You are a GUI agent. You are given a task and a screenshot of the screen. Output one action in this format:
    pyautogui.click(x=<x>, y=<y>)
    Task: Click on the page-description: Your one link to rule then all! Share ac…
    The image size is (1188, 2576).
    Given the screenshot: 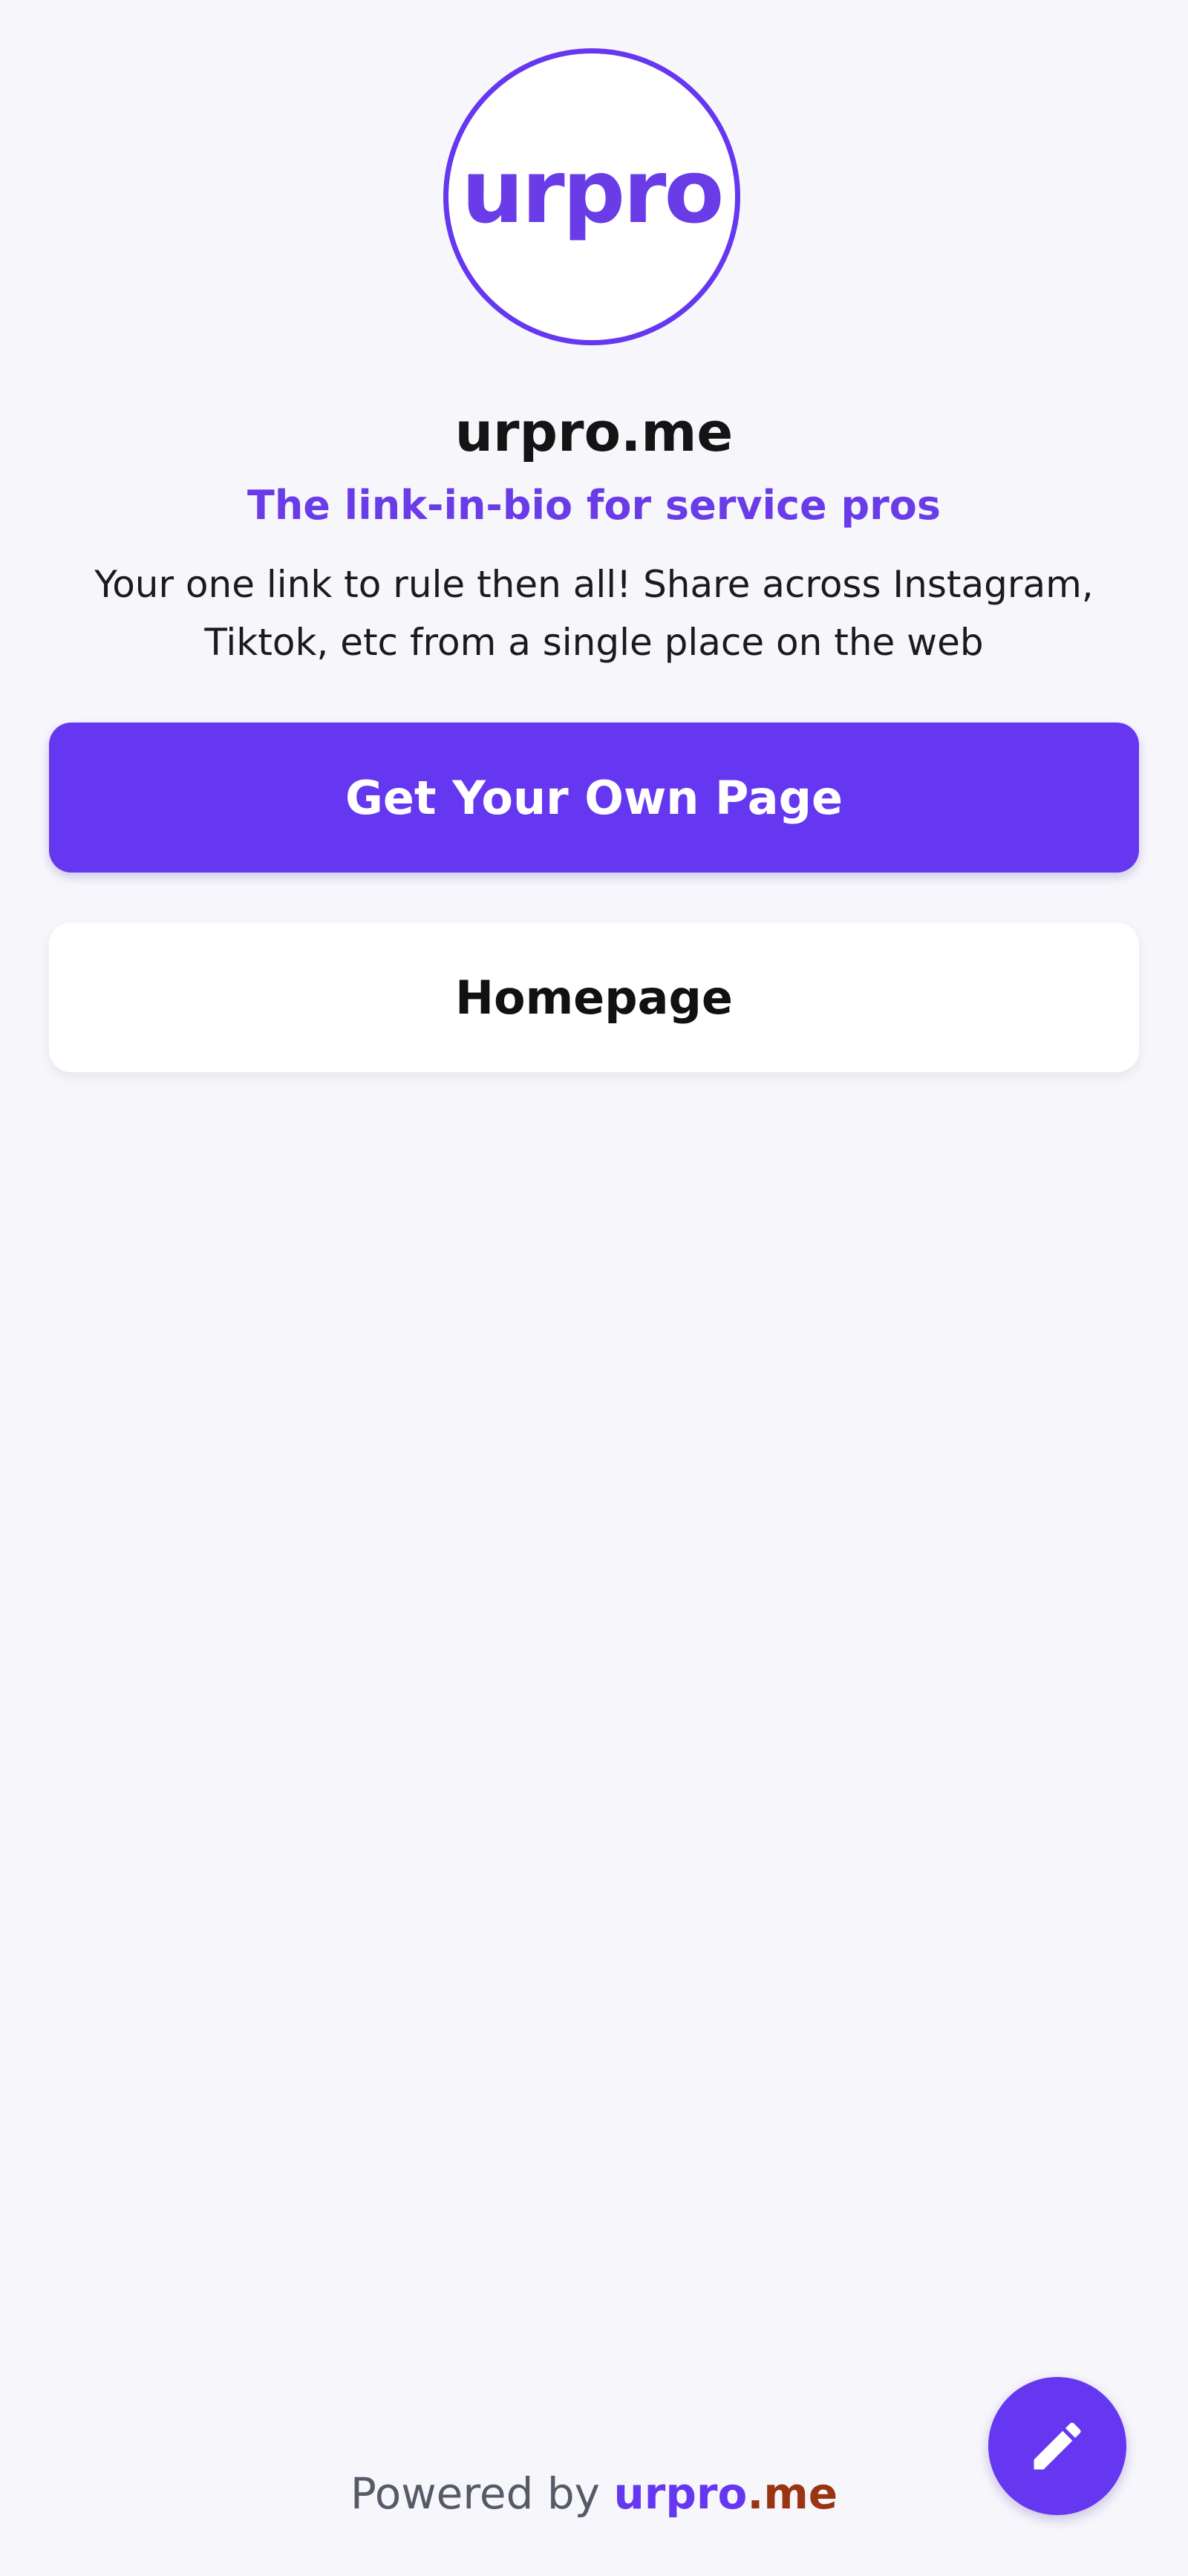 What is the action you would take?
    pyautogui.click(x=594, y=613)
    